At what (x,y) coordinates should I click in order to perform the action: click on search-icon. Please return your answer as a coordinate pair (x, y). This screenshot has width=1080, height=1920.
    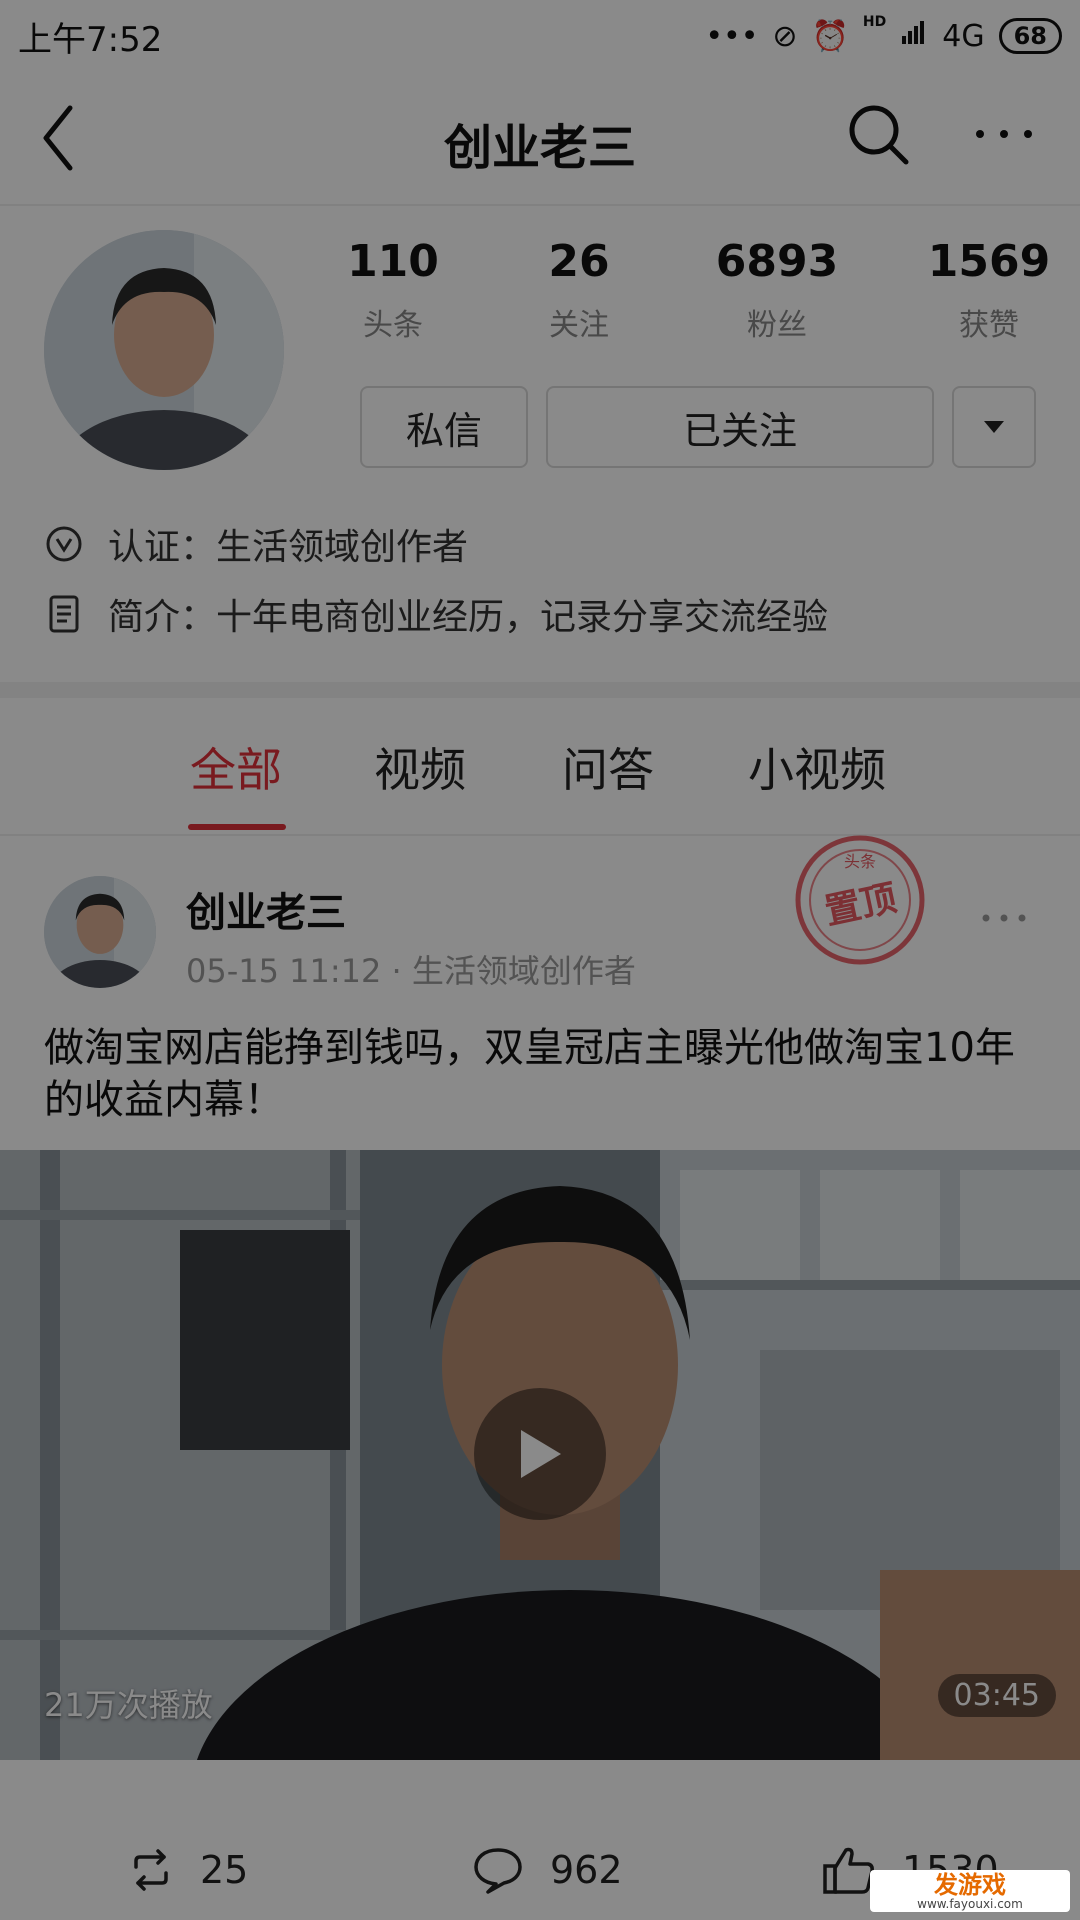
    Looking at the image, I should click on (879, 135).